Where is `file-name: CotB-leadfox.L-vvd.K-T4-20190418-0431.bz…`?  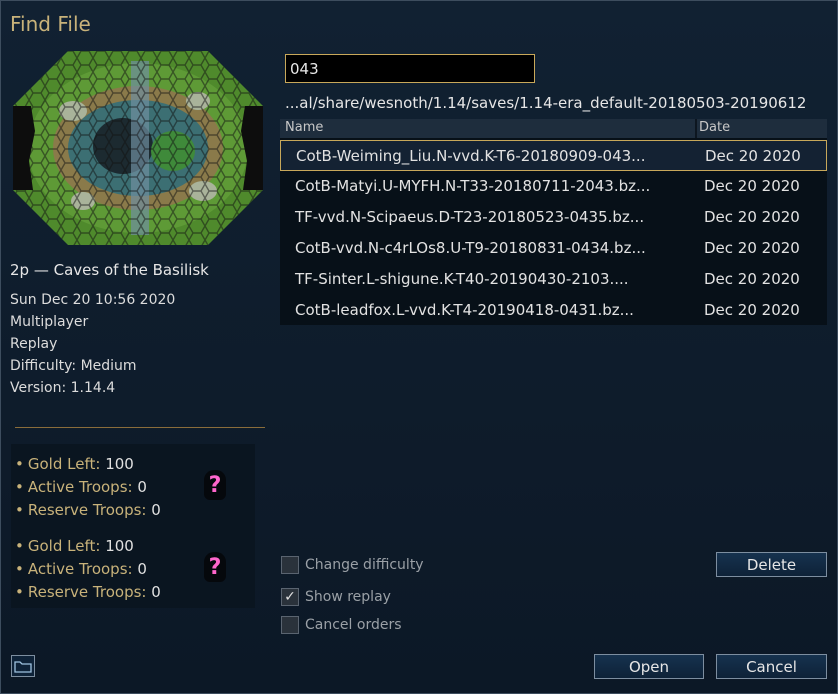 file-name: CotB-leadfox.L-vvd.K-T4-20190418-0431.bz… is located at coordinates (464, 310).